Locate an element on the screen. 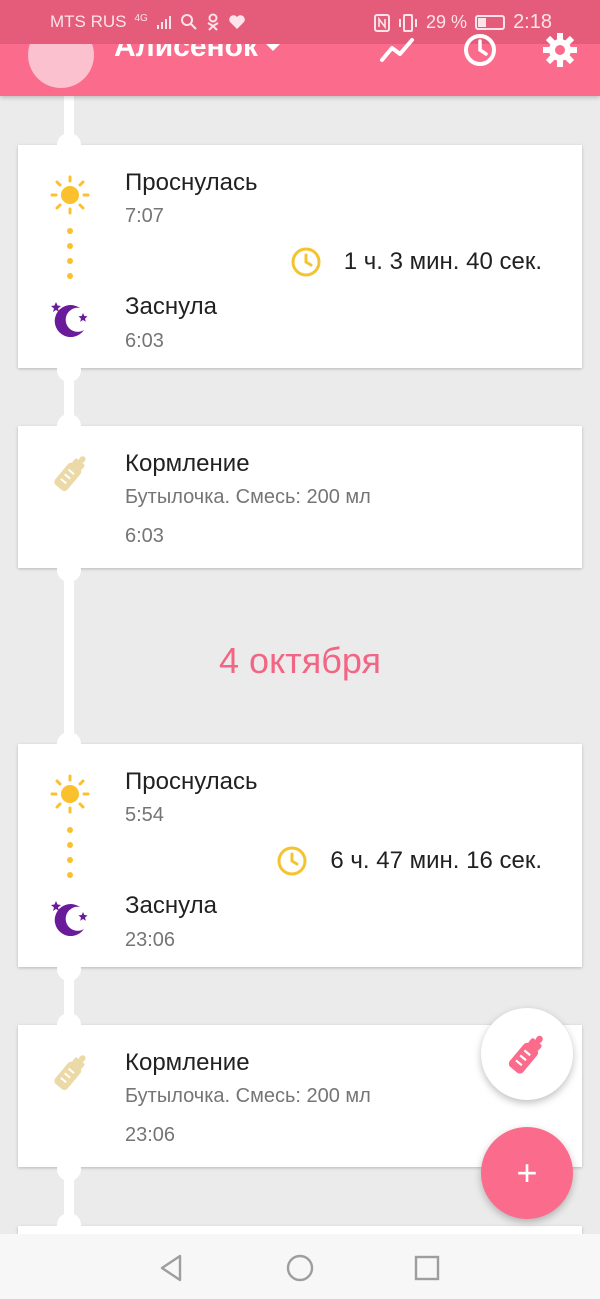 Image resolution: width=600 pixels, height=1299 pixels. system-nav-bar is located at coordinates (300, 1266).